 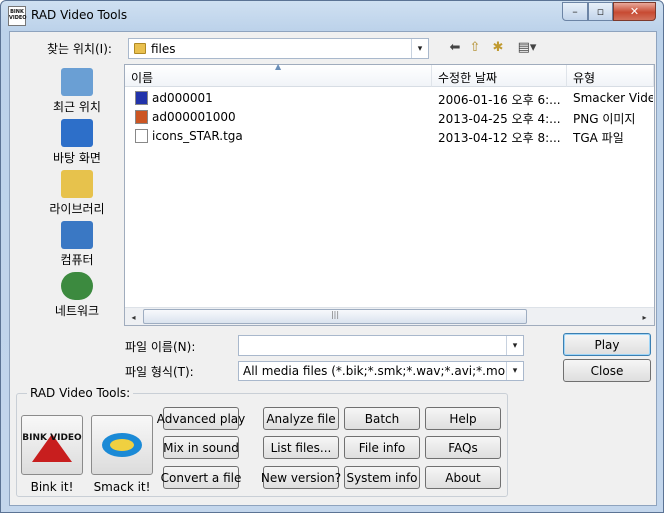 What do you see at coordinates (381, 345) in the screenshot?
I see `file-name-input: ▾` at bounding box center [381, 345].